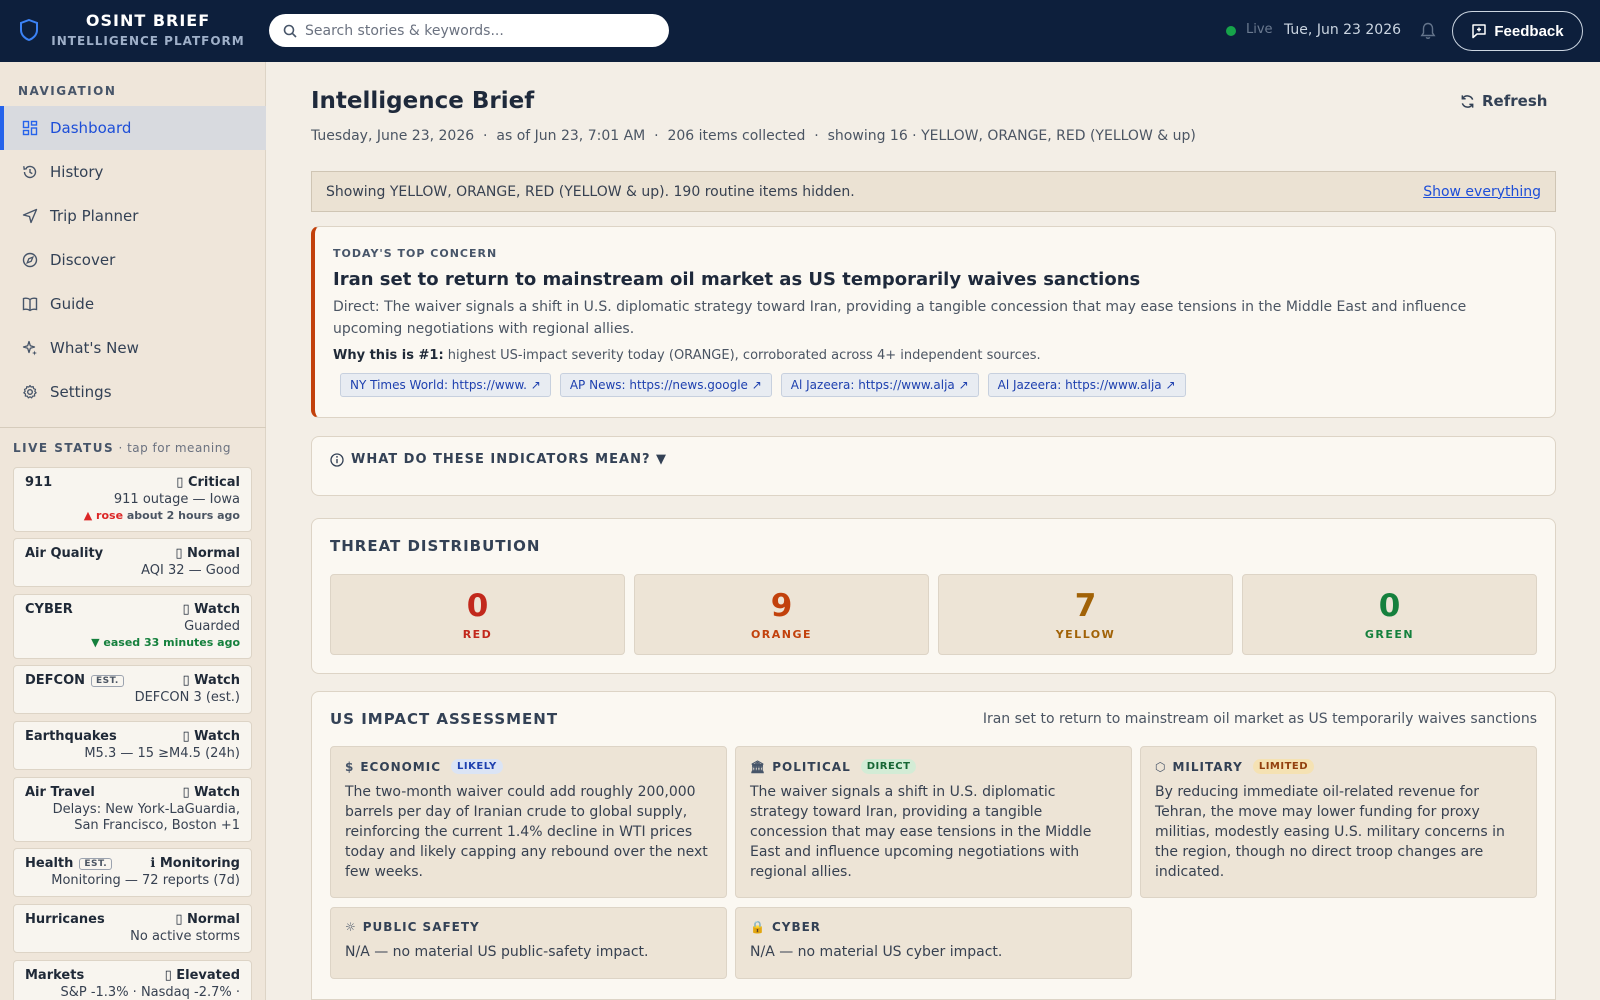 The image size is (1600, 1000). I want to click on threat-grid: 0 RED 9 ORANGE 7 YELLOW 0 GREEN, so click(933, 614).